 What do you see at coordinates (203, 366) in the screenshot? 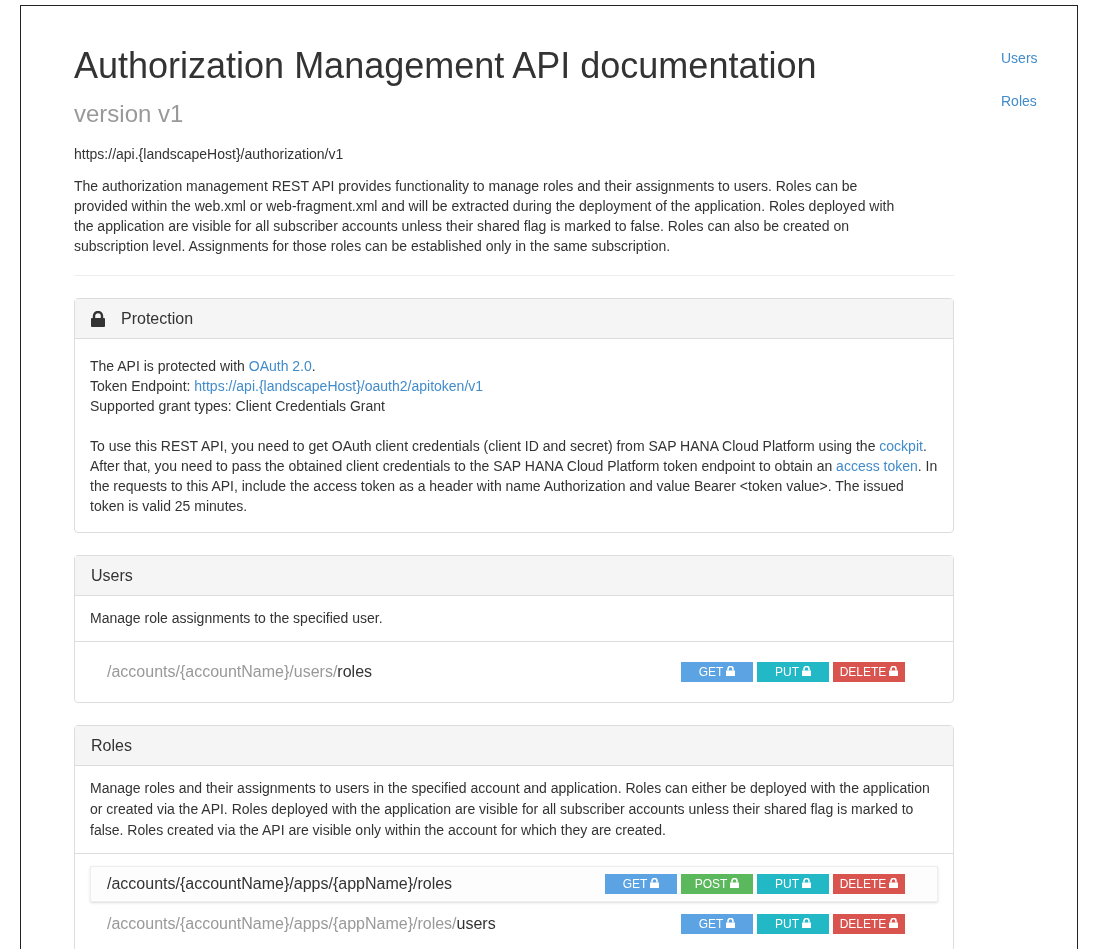
I see `paragraph-text: The API is protected with OAuth 2.0.` at bounding box center [203, 366].